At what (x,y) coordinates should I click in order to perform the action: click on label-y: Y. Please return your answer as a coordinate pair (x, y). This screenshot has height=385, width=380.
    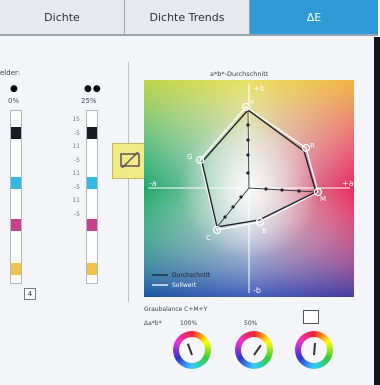
    Looking at the image, I should click on (252, 103).